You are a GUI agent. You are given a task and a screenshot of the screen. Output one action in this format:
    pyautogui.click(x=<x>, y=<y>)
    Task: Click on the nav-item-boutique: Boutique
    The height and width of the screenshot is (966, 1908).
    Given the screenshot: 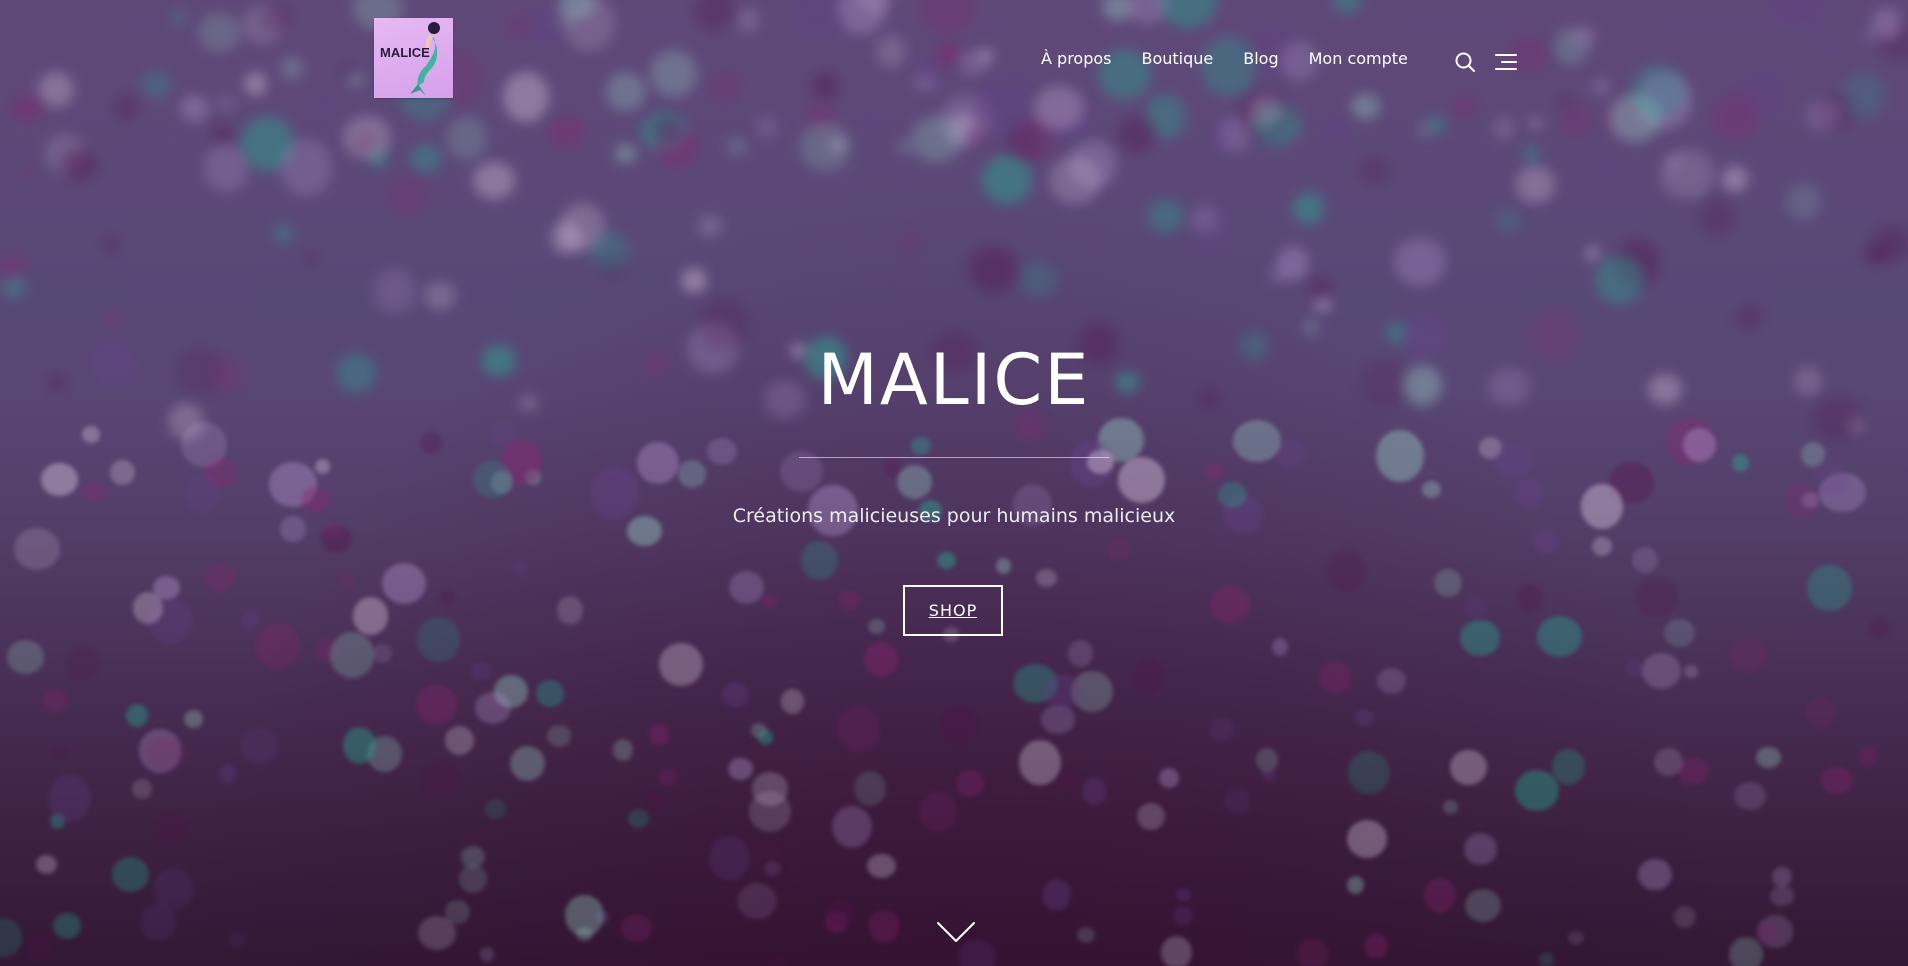 What is the action you would take?
    pyautogui.click(x=1177, y=58)
    